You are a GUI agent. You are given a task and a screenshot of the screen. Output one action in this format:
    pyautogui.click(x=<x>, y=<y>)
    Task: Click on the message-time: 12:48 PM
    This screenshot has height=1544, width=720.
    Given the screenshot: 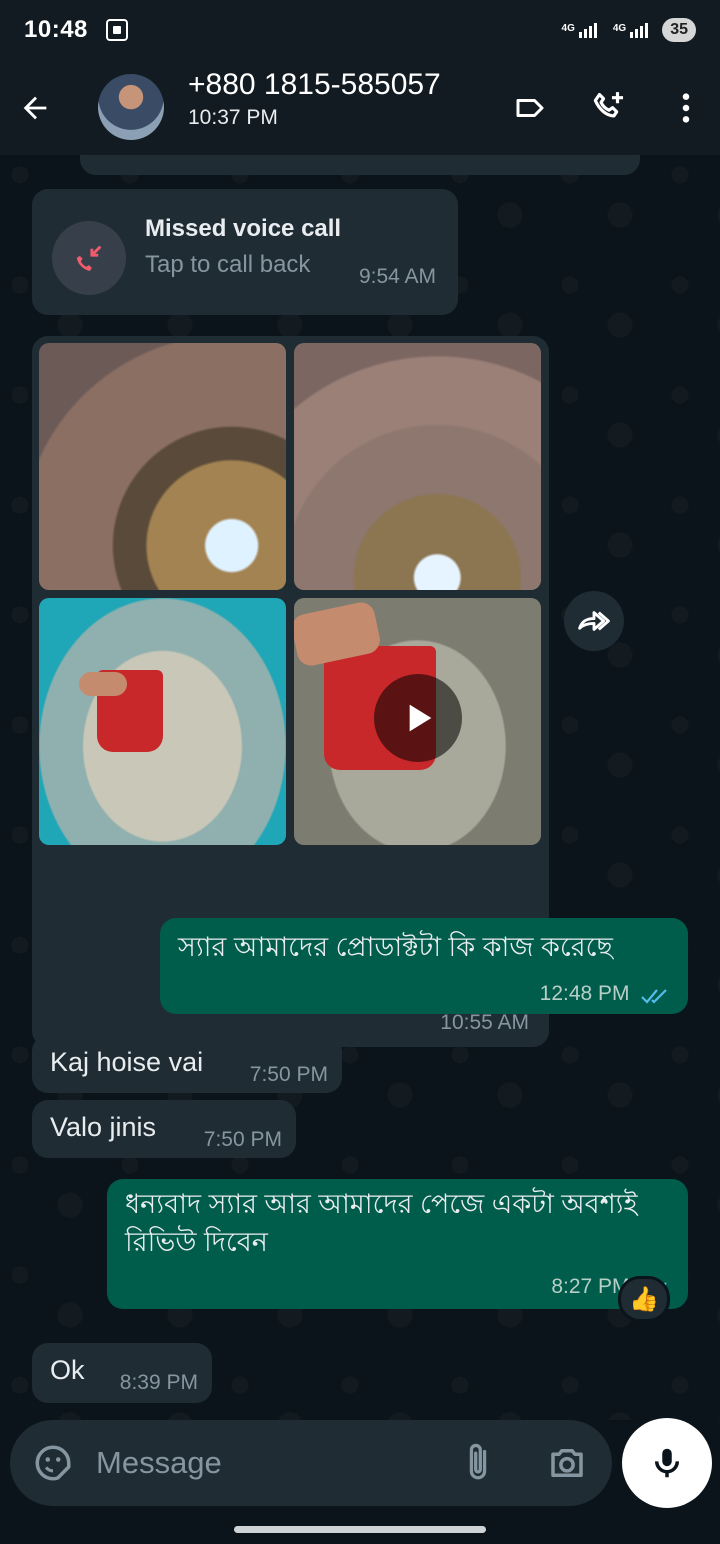 What is the action you would take?
    pyautogui.click(x=584, y=993)
    